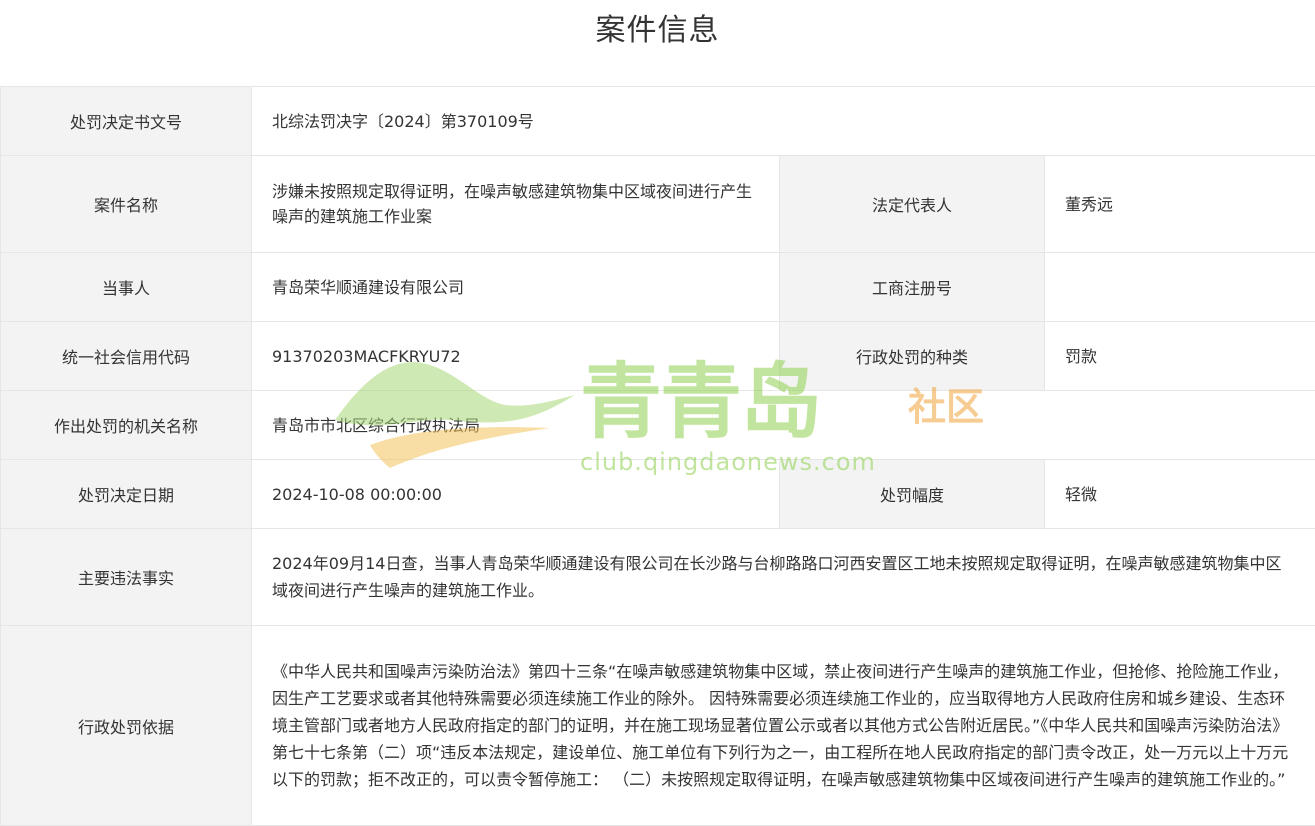  Describe the element at coordinates (1180, 287) in the screenshot. I see `biz-reg-no-value` at that location.